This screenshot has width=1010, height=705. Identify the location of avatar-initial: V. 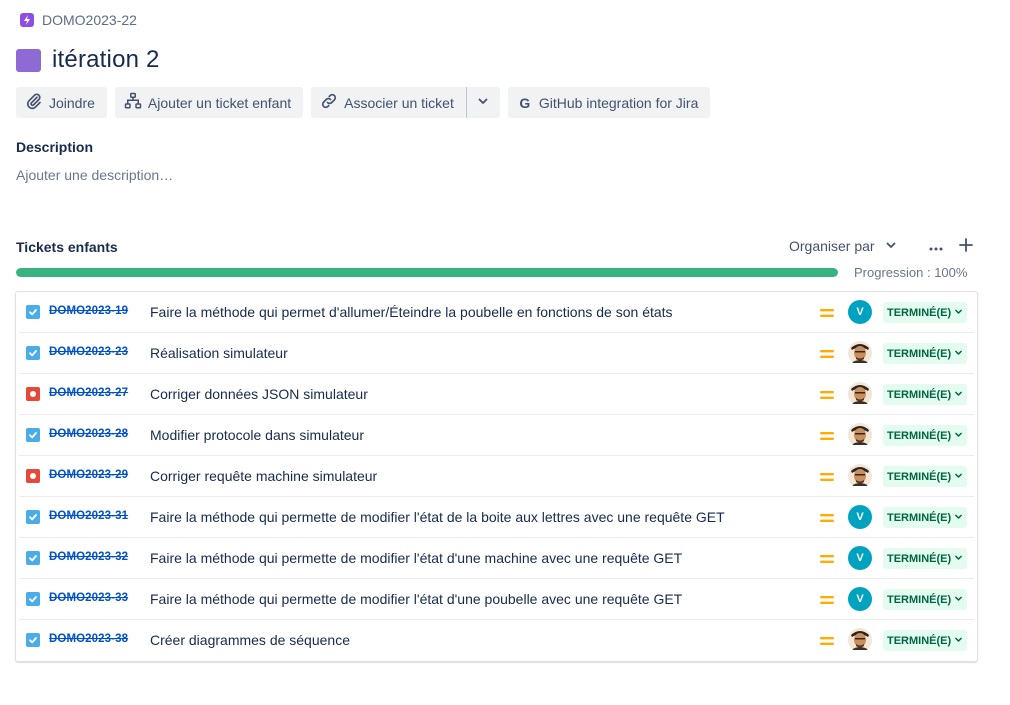
(860, 599).